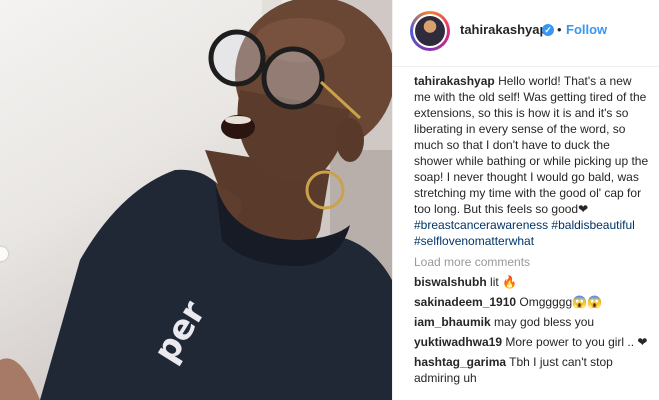 Image resolution: width=659 pixels, height=400 pixels. I want to click on comment-username: yuktiwadhwa19, so click(458, 342).